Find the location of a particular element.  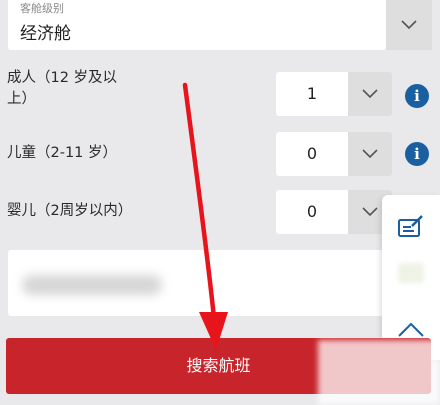

adult-label: 成人（12 岁及以 上） is located at coordinates (62, 89).